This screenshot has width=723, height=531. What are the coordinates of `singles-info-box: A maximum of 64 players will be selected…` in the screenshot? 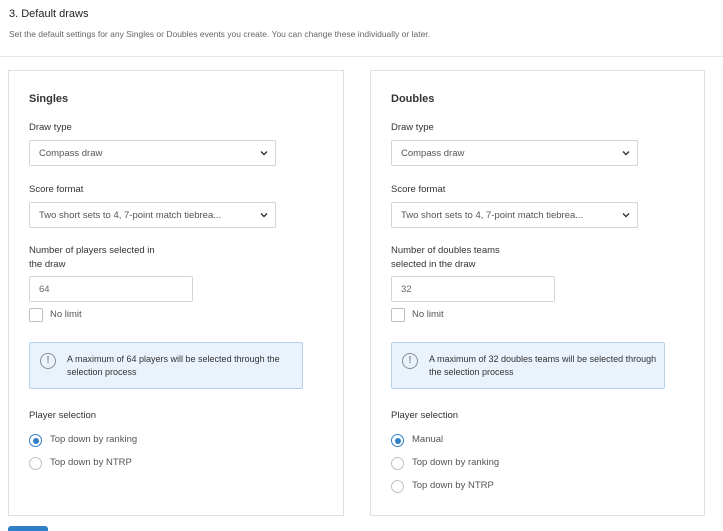 It's located at (166, 365).